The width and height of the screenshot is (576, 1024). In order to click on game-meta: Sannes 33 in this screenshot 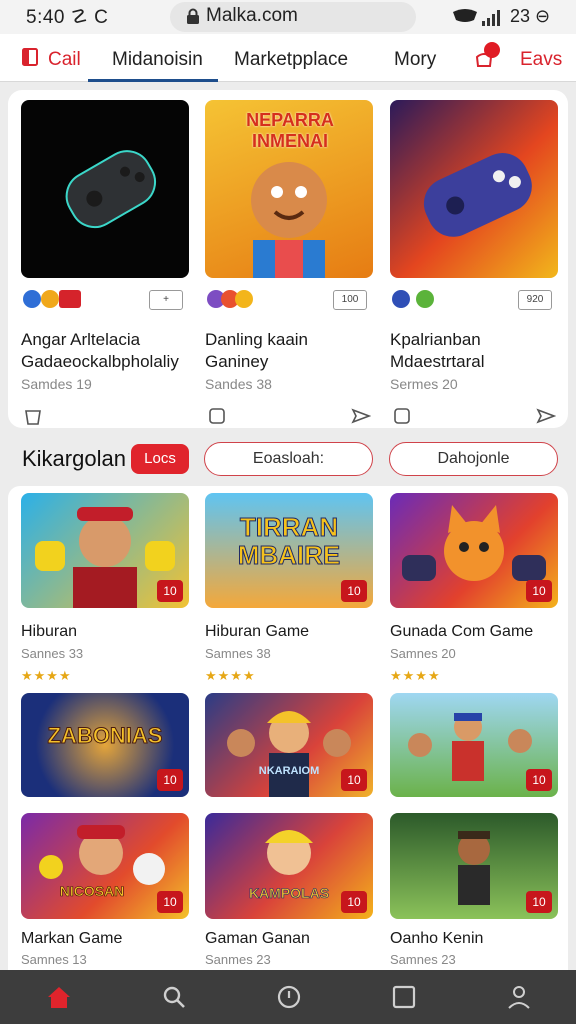, I will do `click(52, 653)`.